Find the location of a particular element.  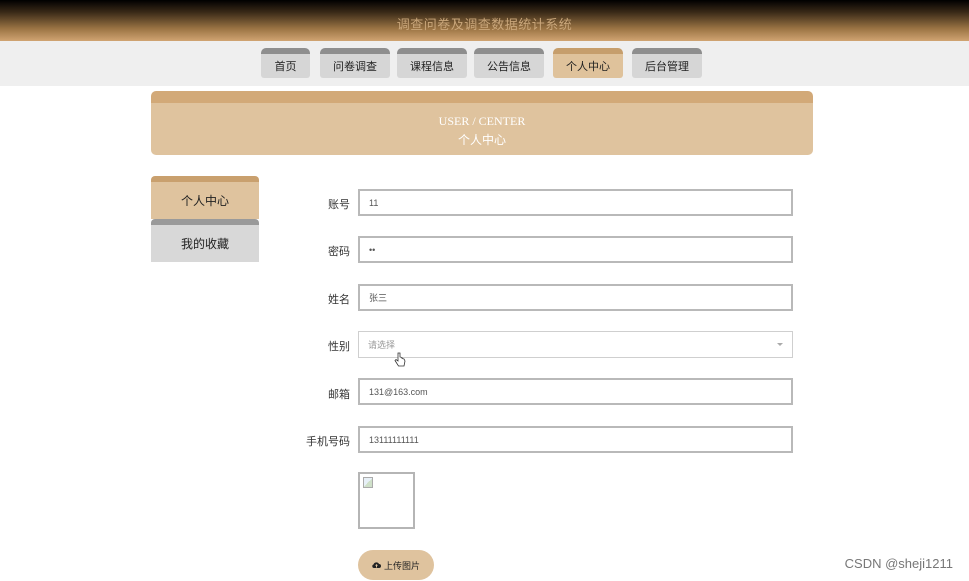

avatar-image is located at coordinates (386, 500).